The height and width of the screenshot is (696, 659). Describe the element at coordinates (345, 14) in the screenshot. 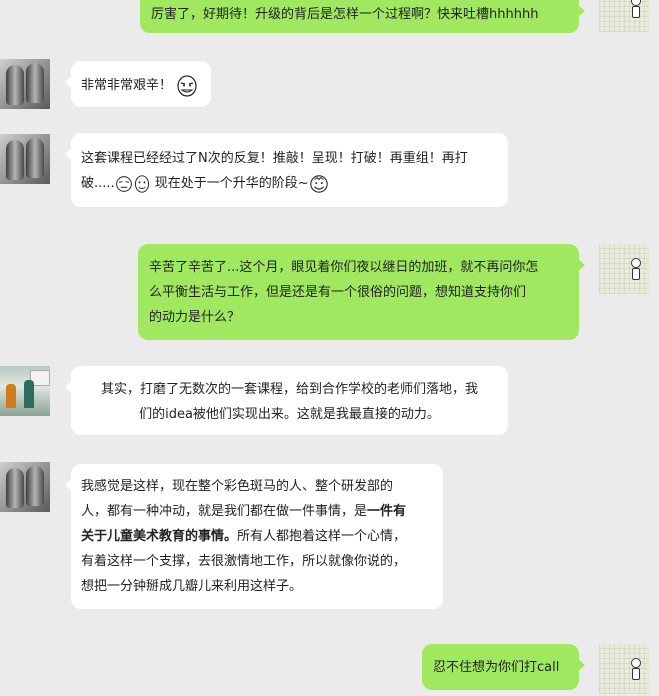

I see `message-text: 厉害了，好期待！升级的背后是怎样一个过程啊？快来吐槽hhhhhh` at that location.